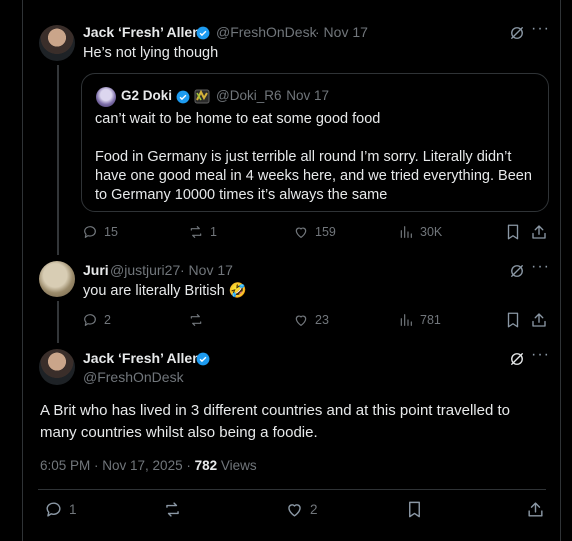 This screenshot has height=541, width=572. I want to click on tweet-text: He’s not lying though, so click(151, 53).